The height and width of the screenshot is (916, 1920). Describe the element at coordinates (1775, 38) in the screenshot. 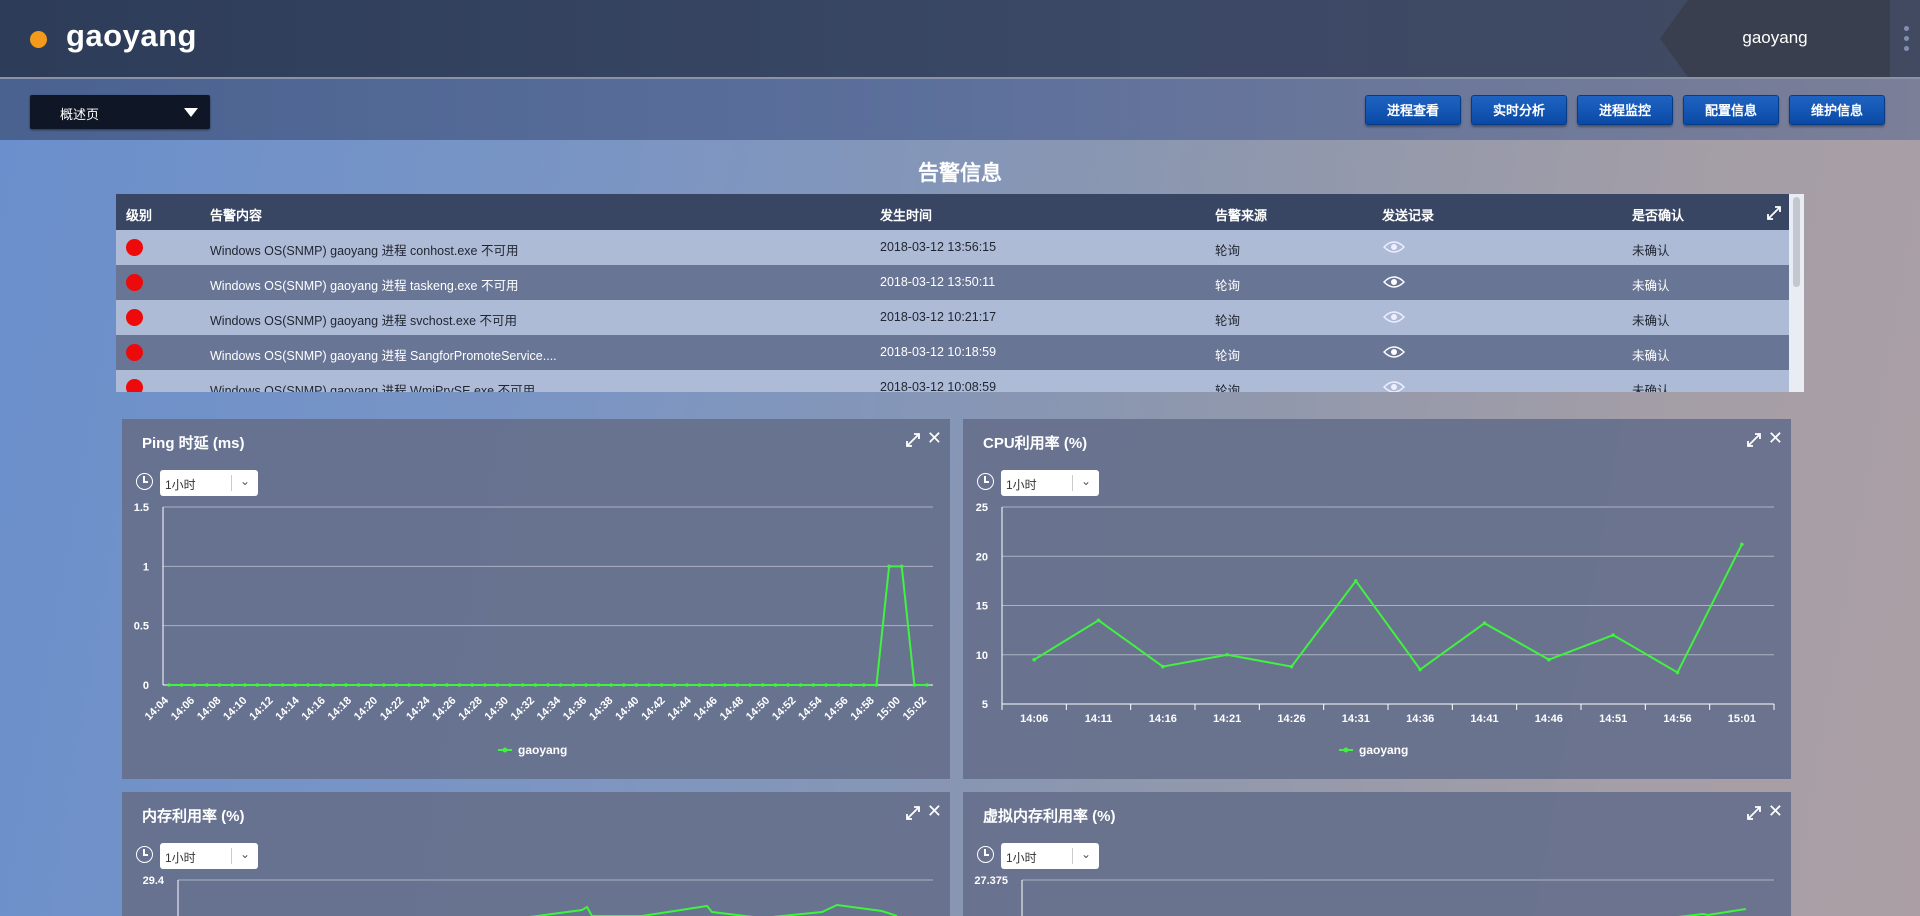

I see `user-menu: gaoyang` at that location.